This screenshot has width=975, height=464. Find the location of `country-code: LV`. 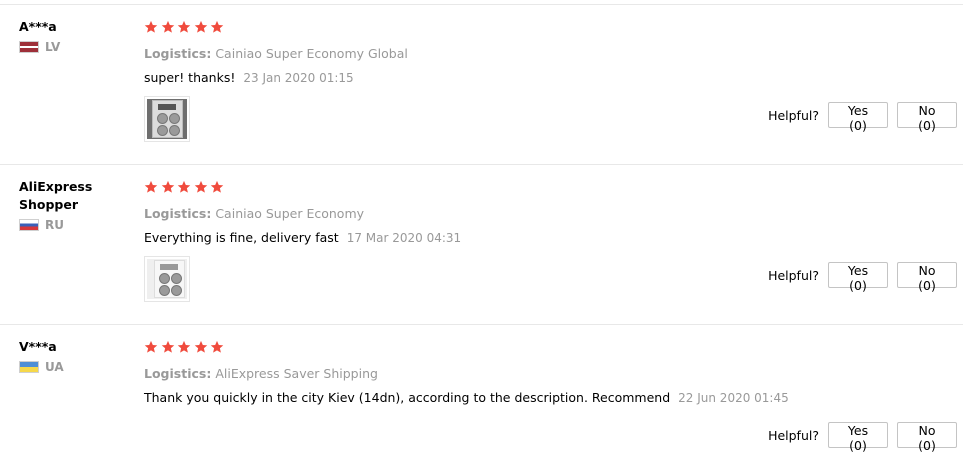

country-code: LV is located at coordinates (53, 47).